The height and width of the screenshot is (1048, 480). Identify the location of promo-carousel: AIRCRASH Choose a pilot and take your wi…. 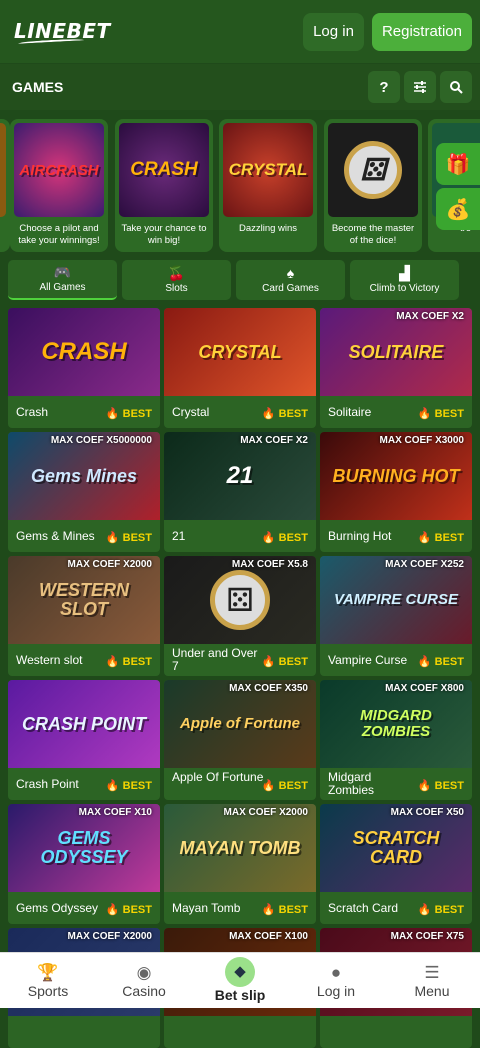
(240, 186).